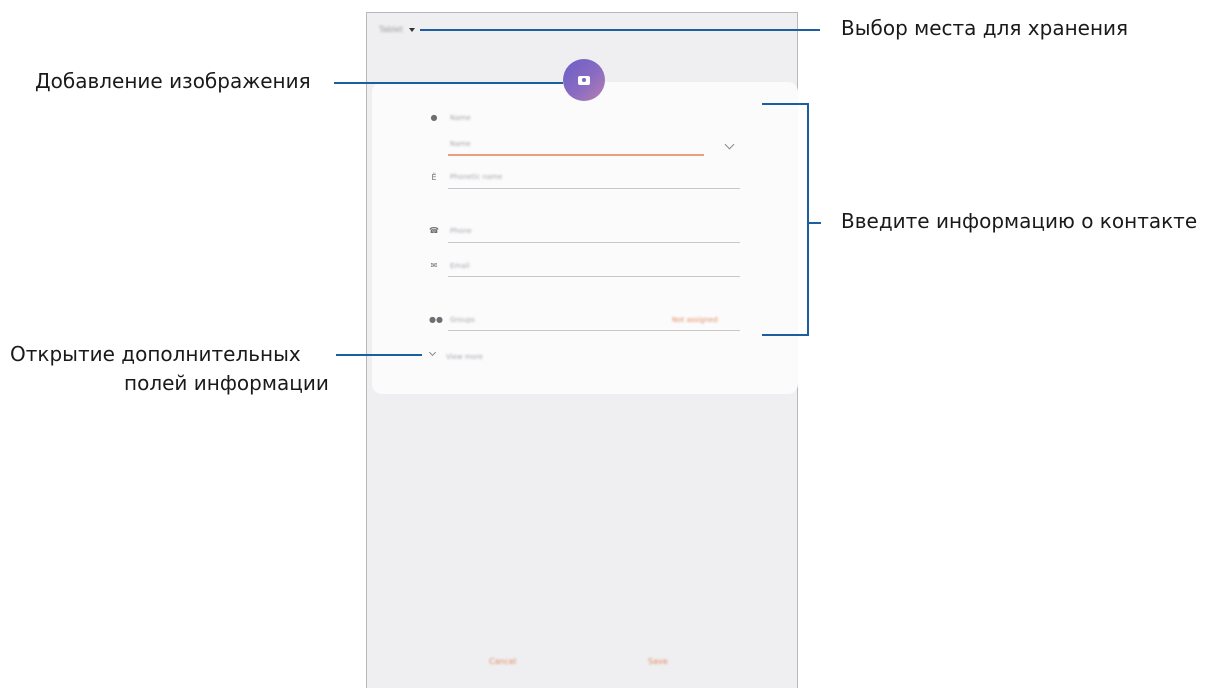 The image size is (1224, 688). I want to click on storage-selector: Tablet, so click(397, 29).